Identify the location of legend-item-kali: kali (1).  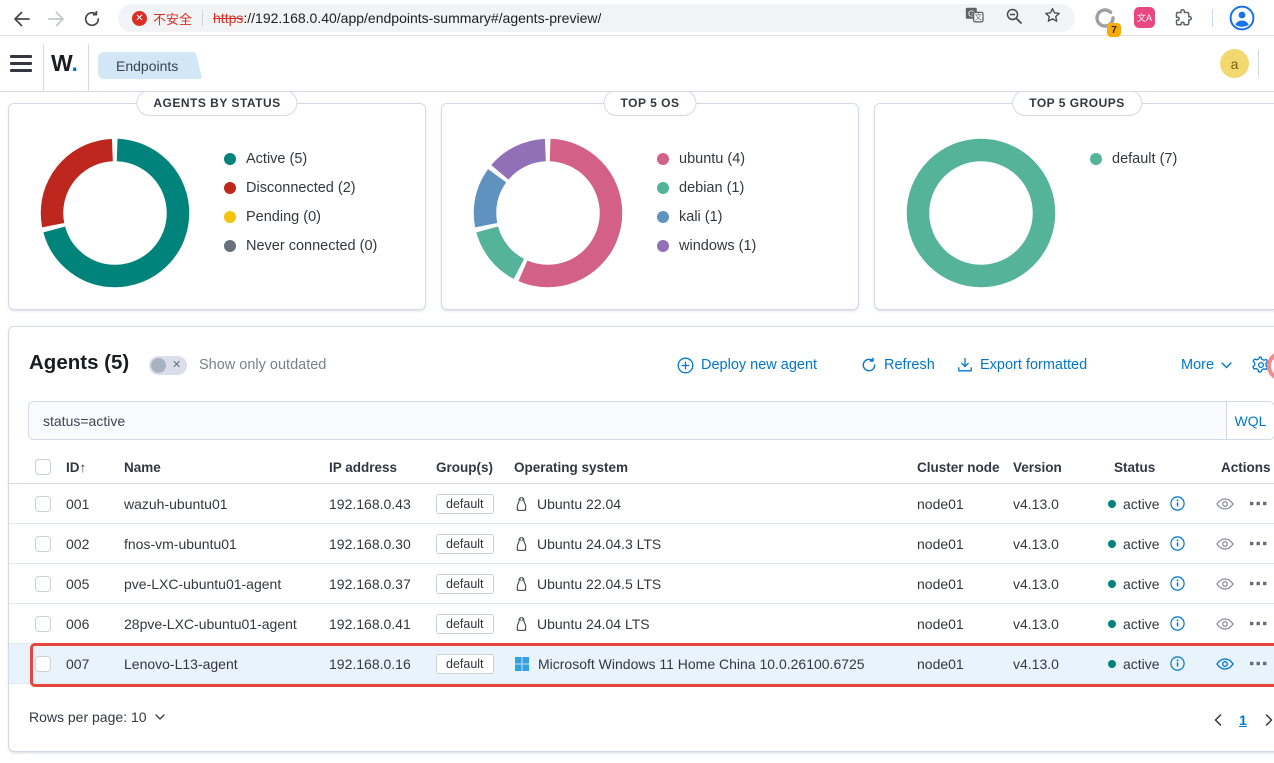
(706, 216).